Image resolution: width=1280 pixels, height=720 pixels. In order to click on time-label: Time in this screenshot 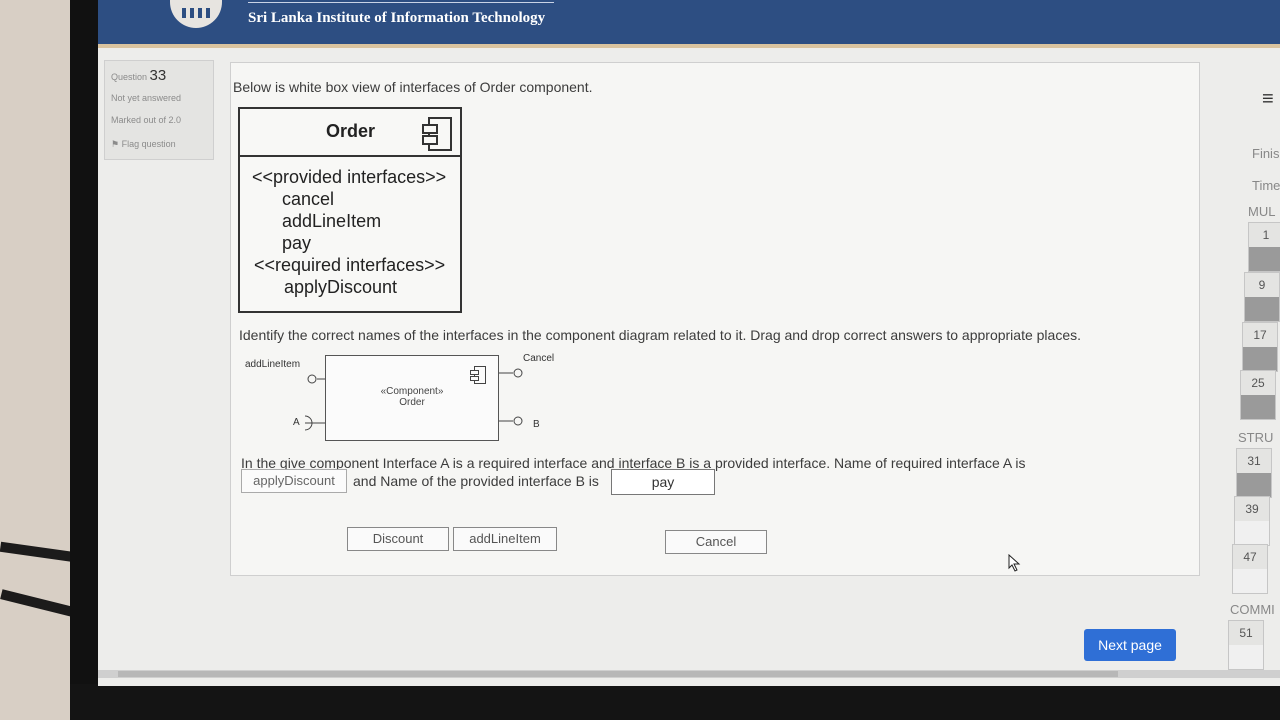, I will do `click(1266, 185)`.